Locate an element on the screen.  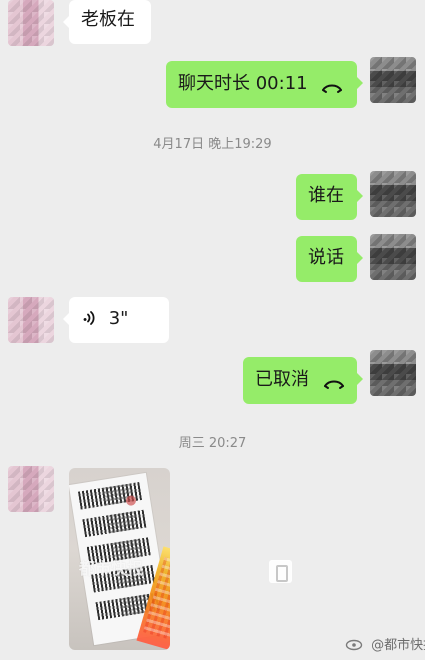
call-cancelled-bubble: 已取消 is located at coordinates (303, 380).